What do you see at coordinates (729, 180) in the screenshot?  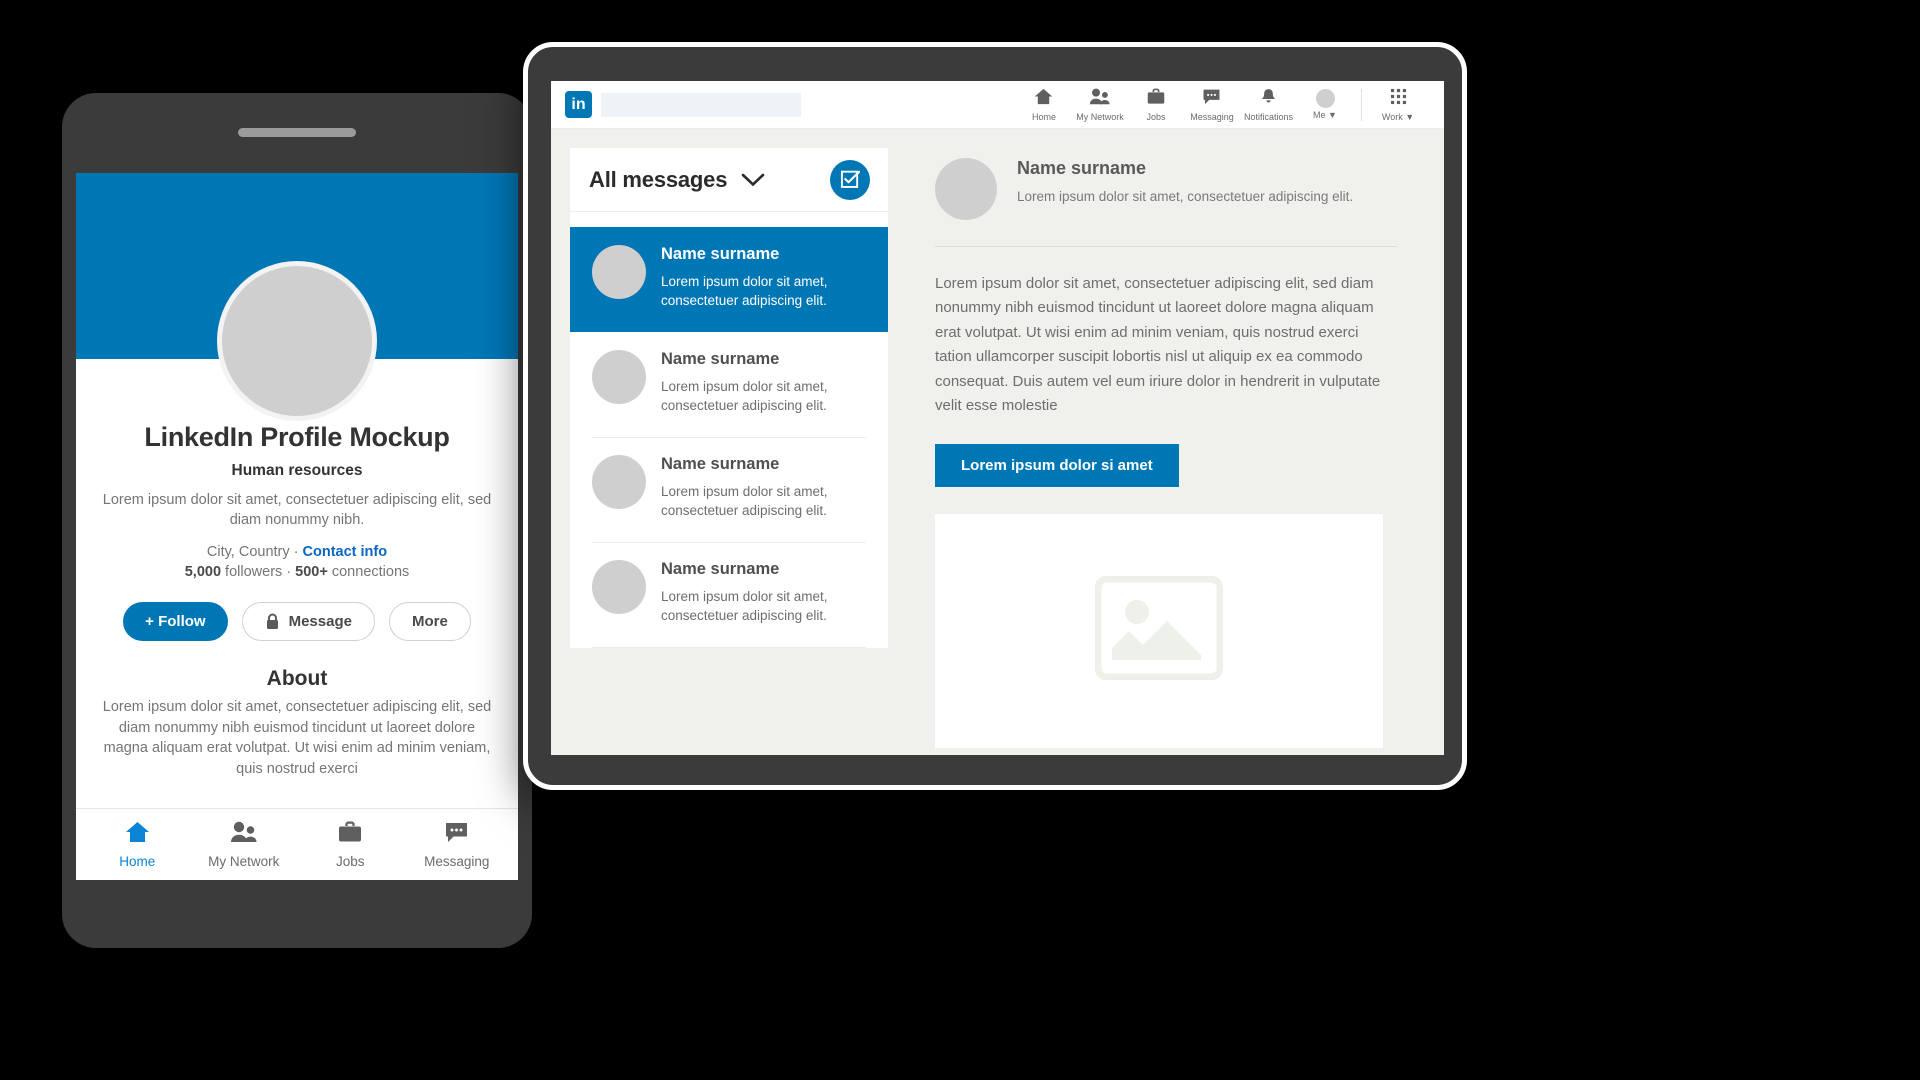 I see `messages-header: All messages` at bounding box center [729, 180].